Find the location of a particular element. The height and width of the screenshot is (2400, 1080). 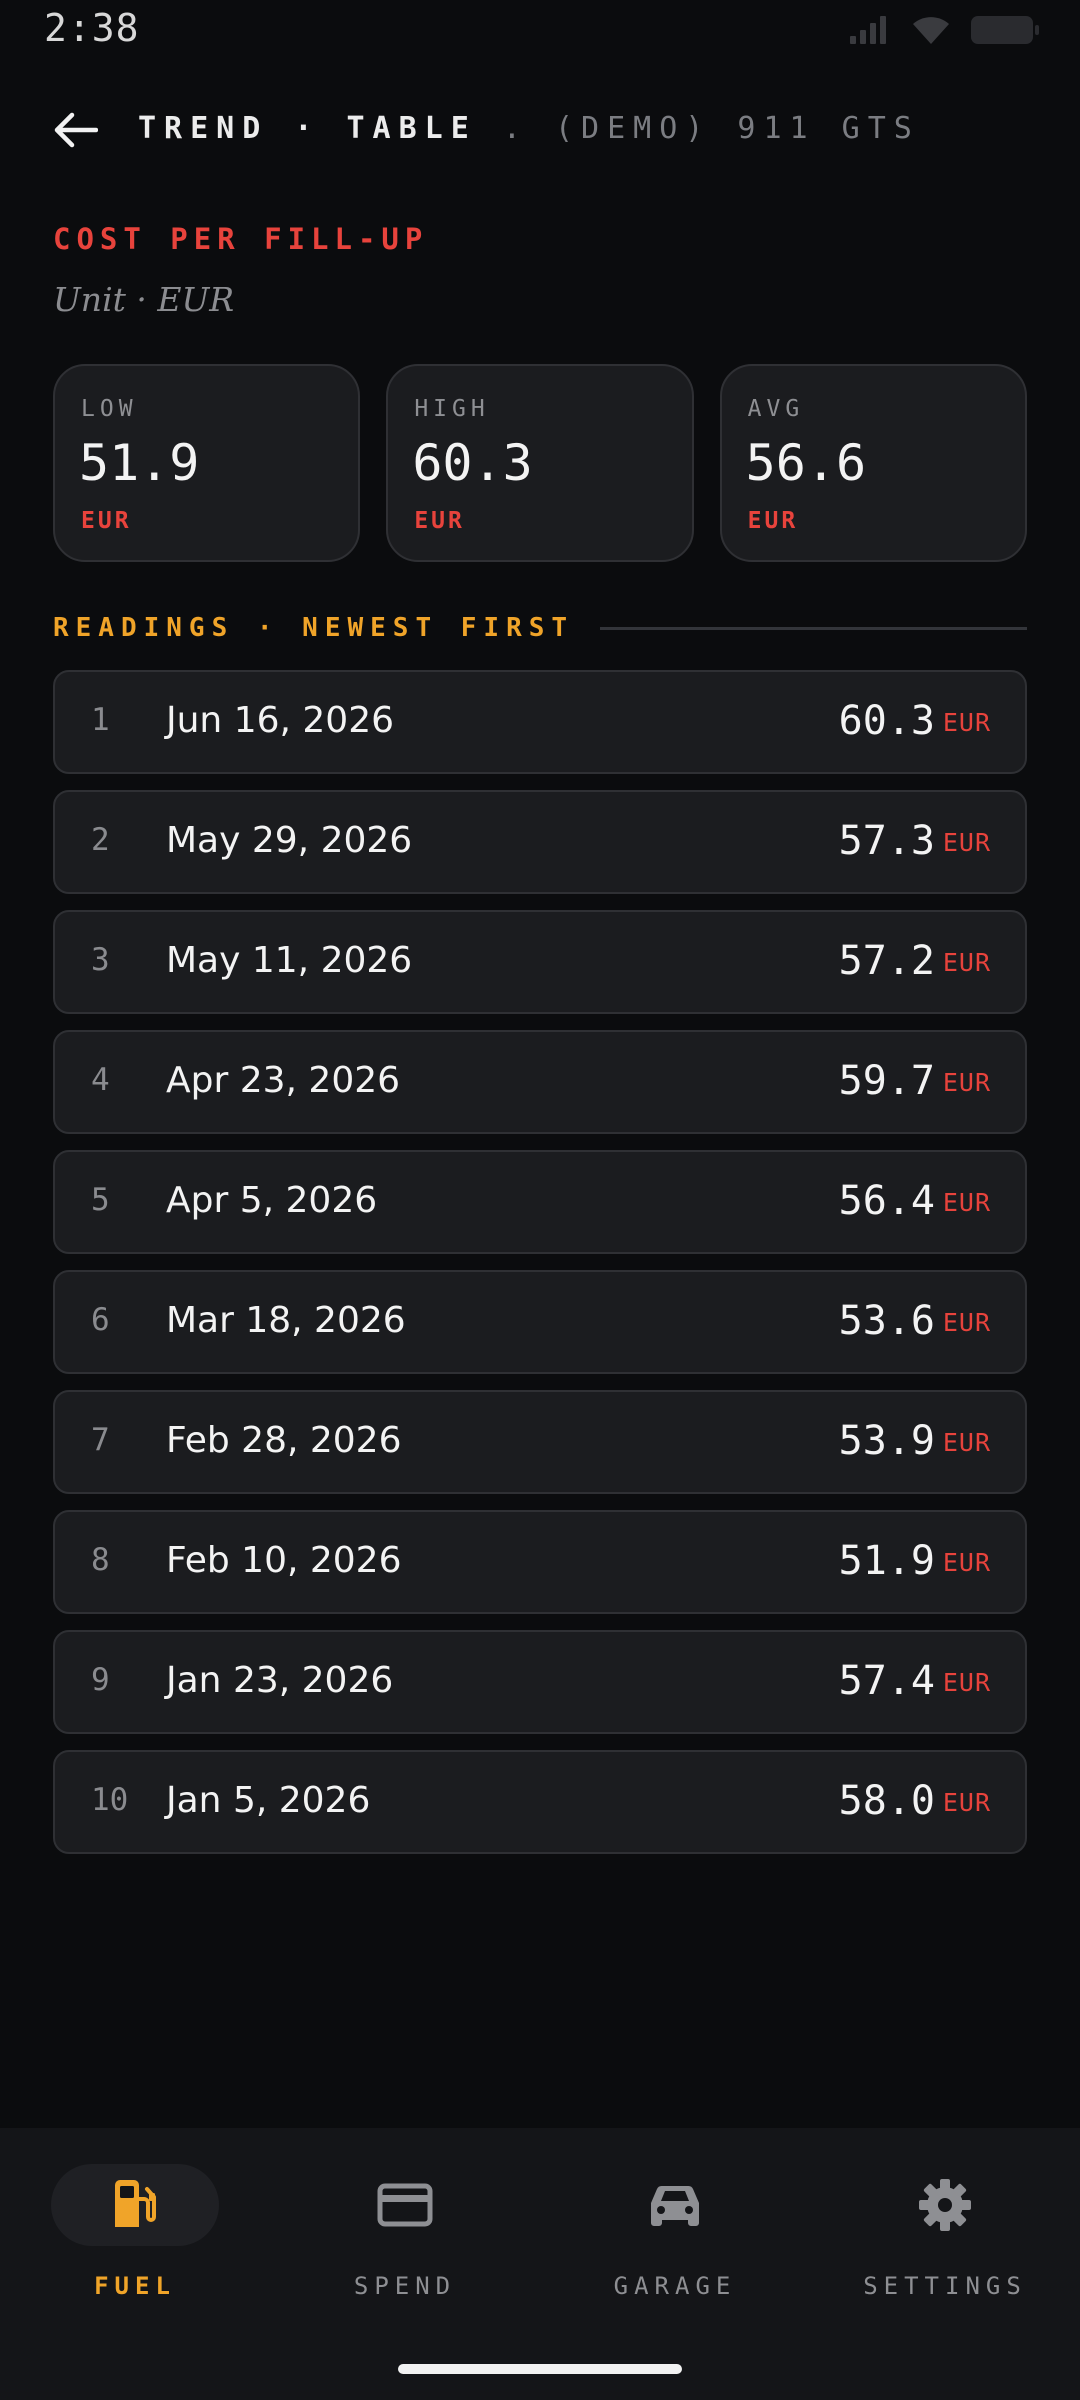

row-date: Mar 18, 2026 is located at coordinates (286, 1320).